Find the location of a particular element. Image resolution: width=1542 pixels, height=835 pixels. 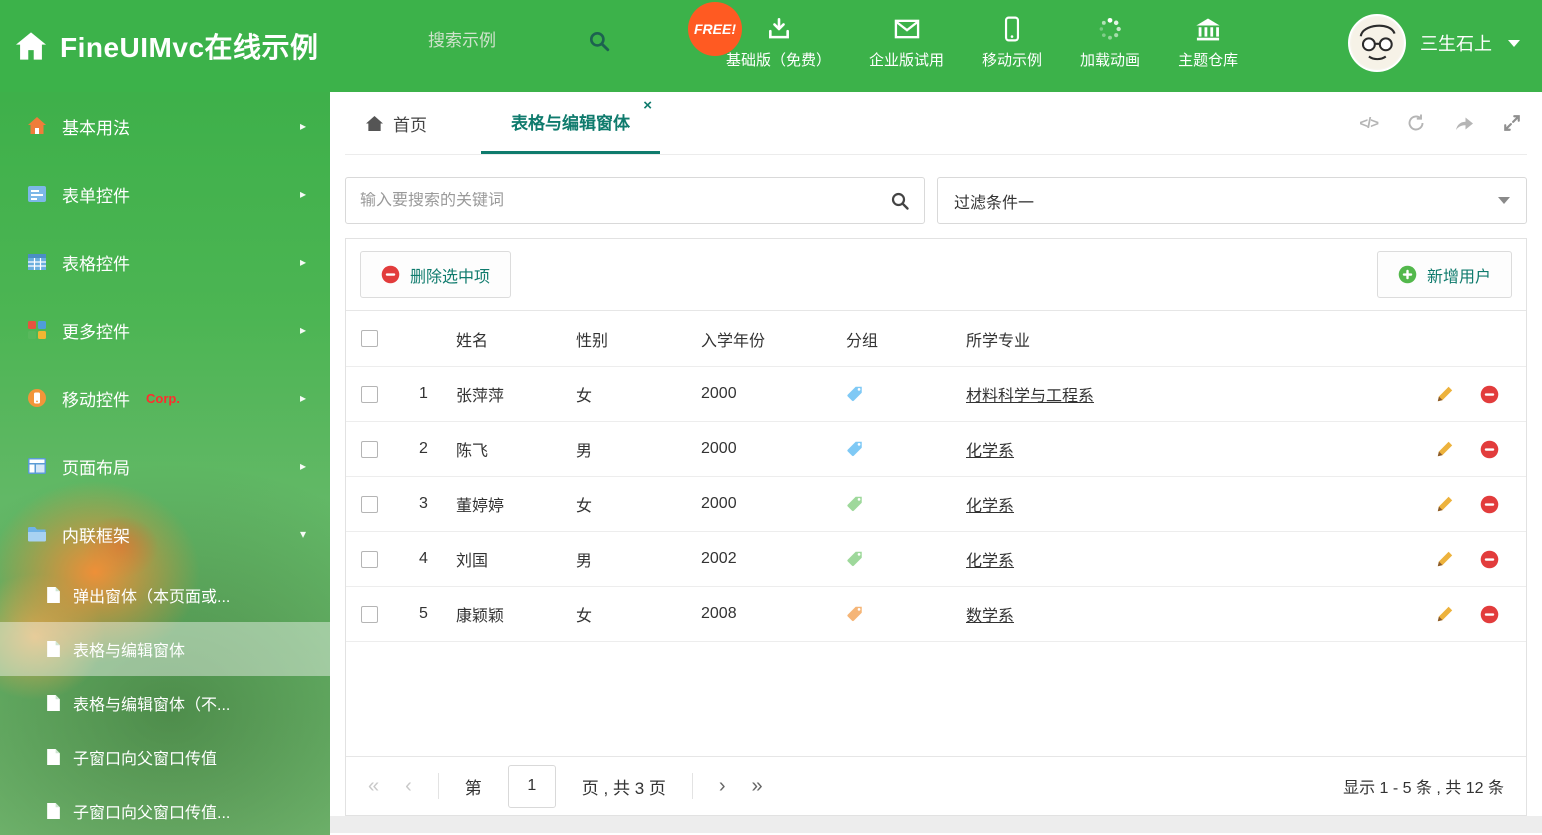

sidebar-item-page-layout: 页面布局 ▸ is located at coordinates (165, 466).